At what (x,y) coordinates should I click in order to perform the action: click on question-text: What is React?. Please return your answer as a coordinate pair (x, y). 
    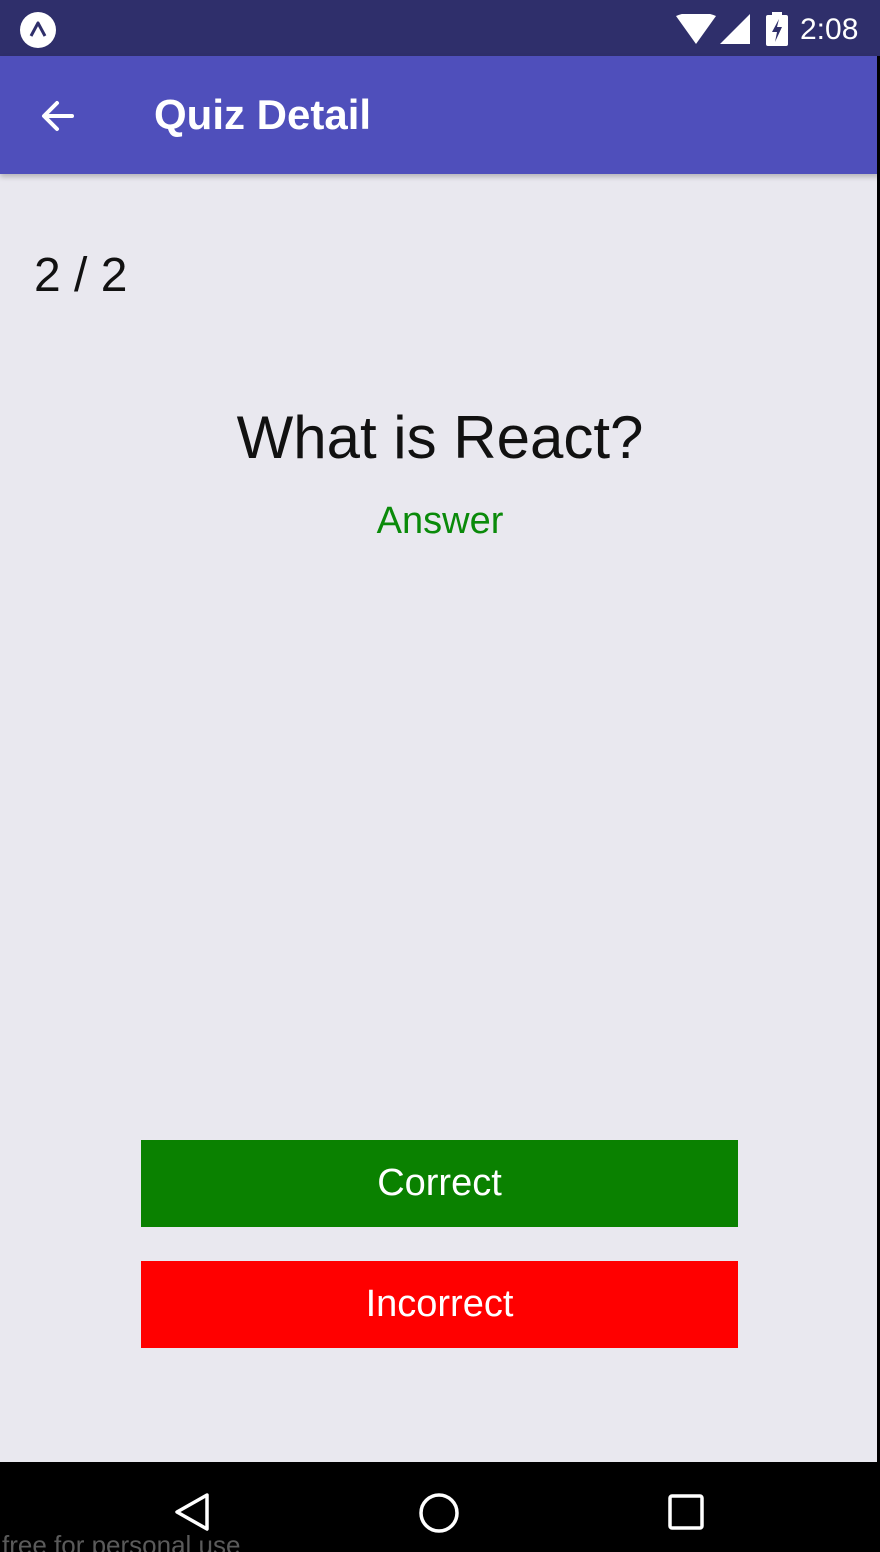
    Looking at the image, I should click on (440, 437).